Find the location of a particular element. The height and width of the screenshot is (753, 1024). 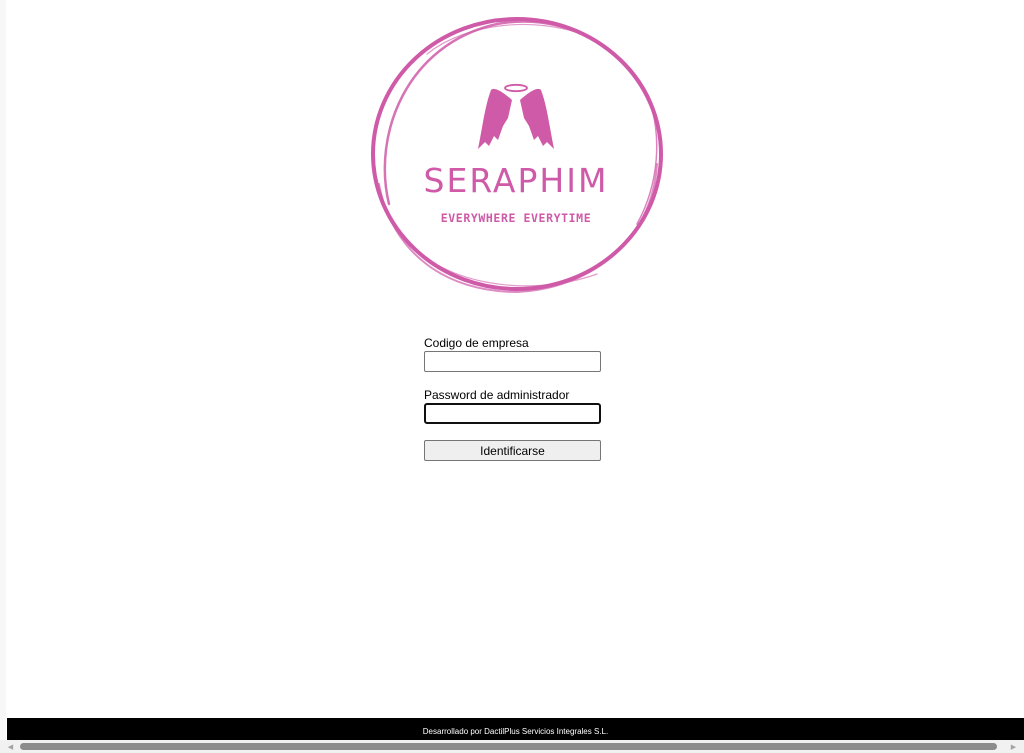

angel-wings-halo-icon is located at coordinates (516, 116).